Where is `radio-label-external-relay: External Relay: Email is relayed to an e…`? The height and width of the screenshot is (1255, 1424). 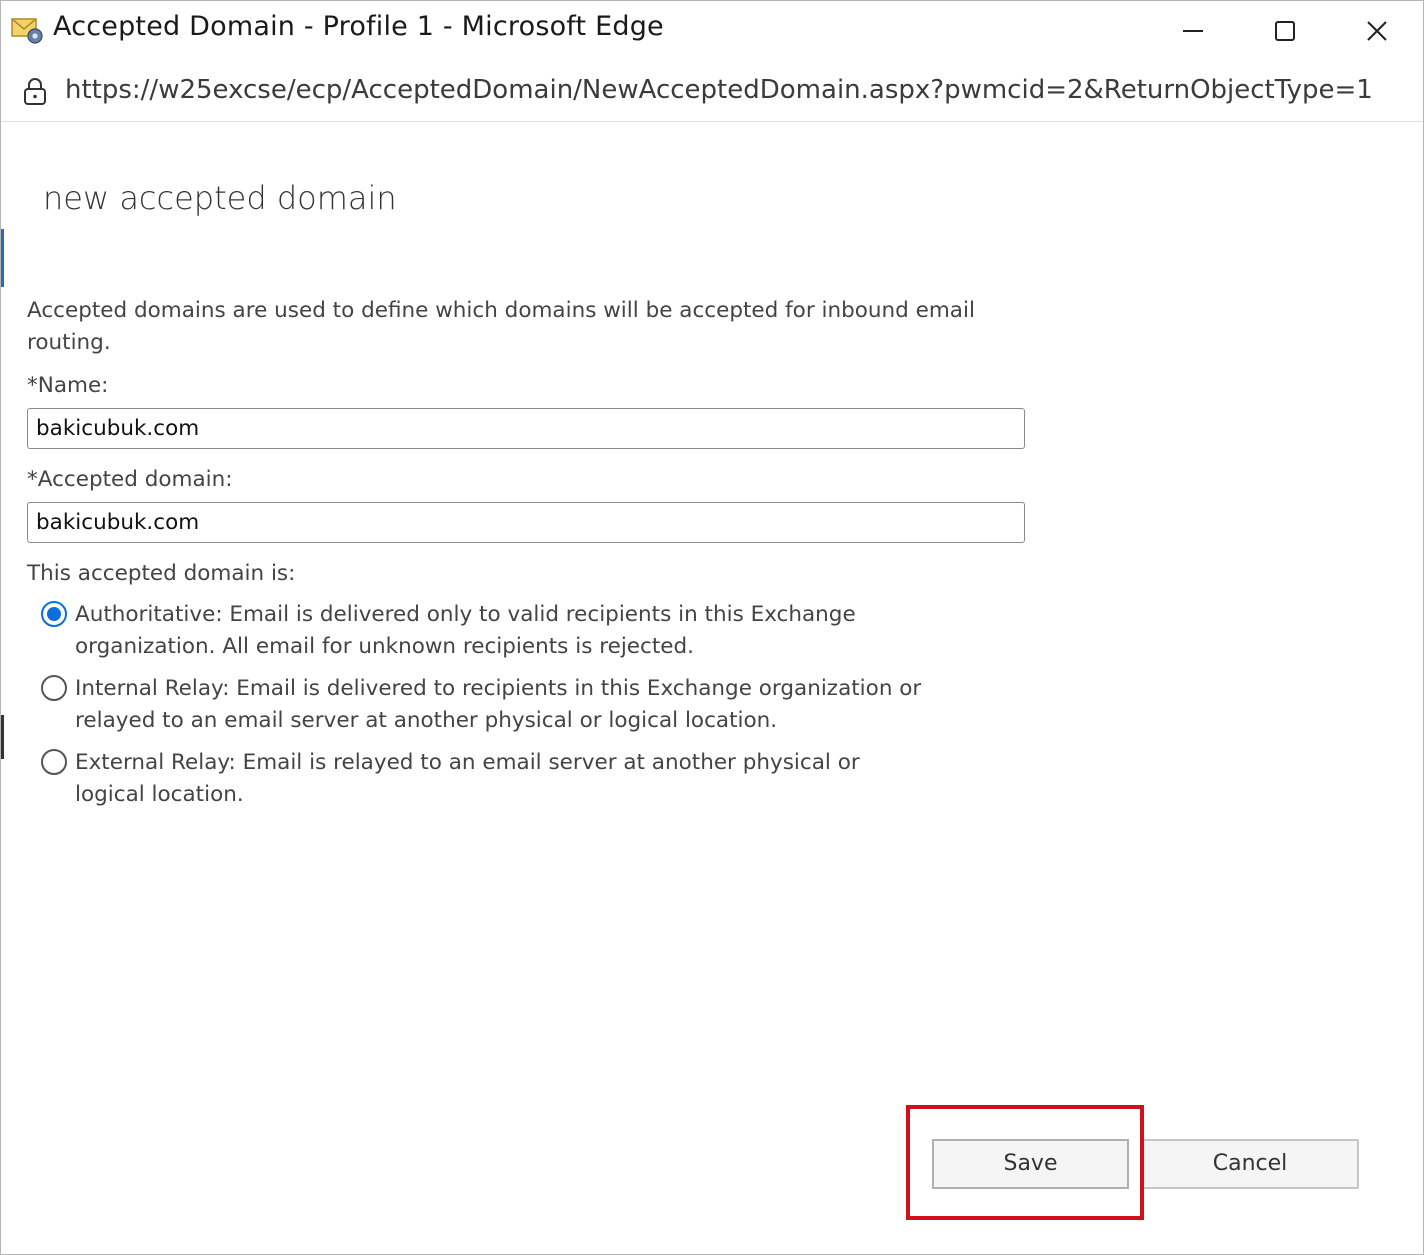 radio-label-external-relay: External Relay: Email is relayed to an e… is located at coordinates (467, 778).